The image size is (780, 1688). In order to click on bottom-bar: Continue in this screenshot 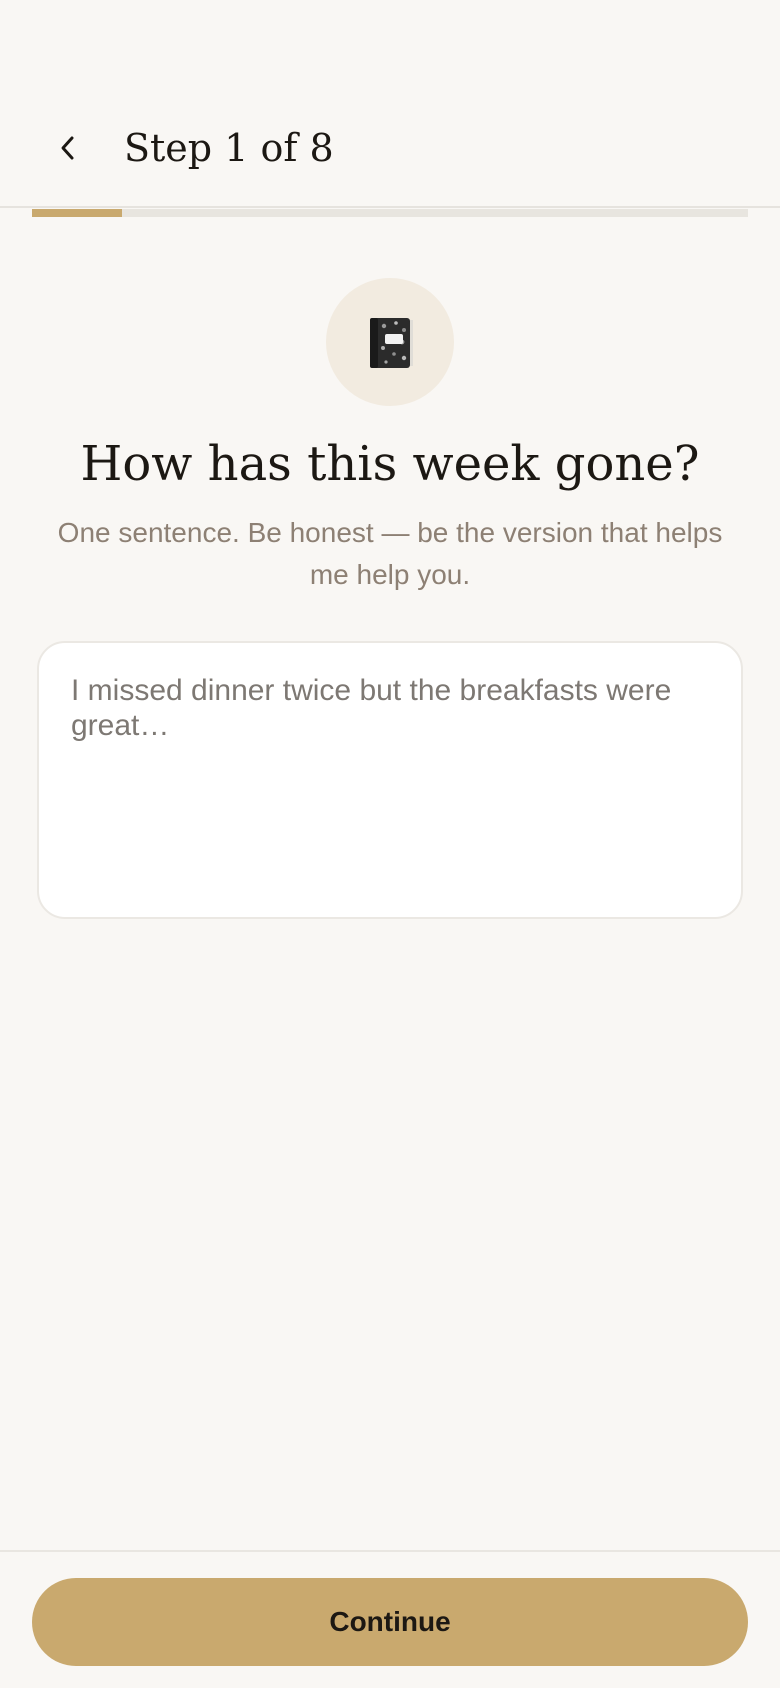, I will do `click(390, 1619)`.